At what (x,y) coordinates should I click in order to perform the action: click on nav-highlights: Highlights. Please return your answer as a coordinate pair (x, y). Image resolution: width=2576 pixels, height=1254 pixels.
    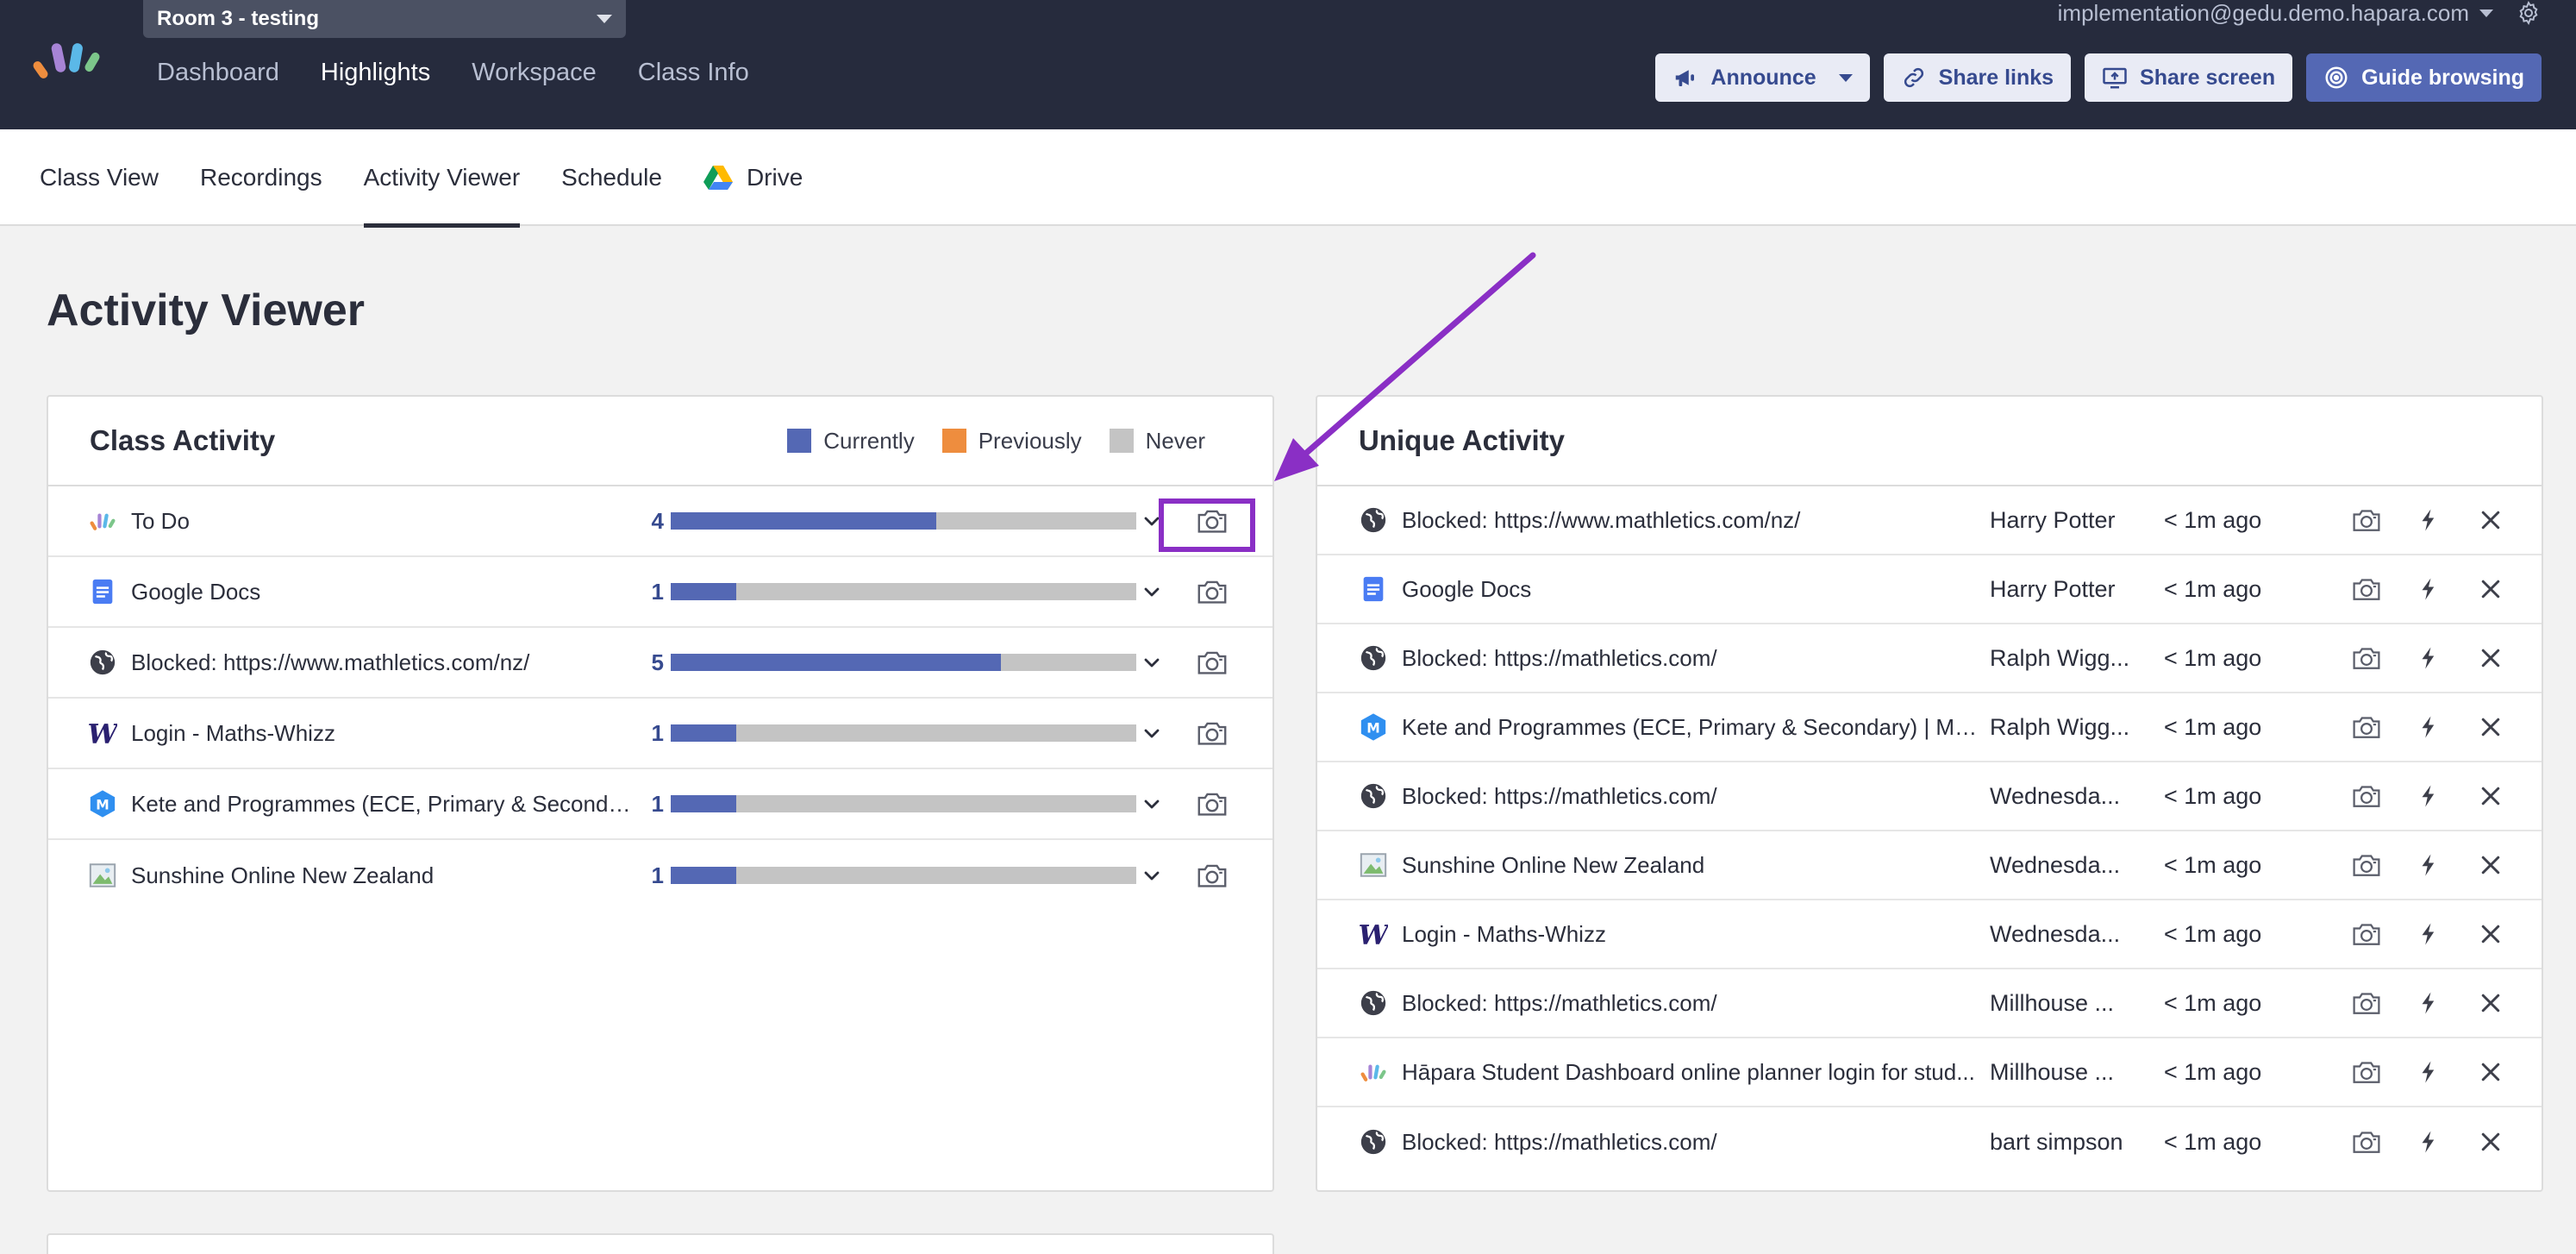
    Looking at the image, I should click on (375, 73).